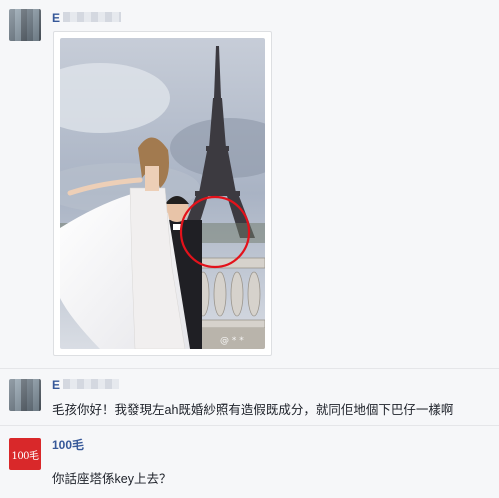 The width and height of the screenshot is (499, 498). Describe the element at coordinates (92, 17) in the screenshot. I see `author-name-redacted` at that location.